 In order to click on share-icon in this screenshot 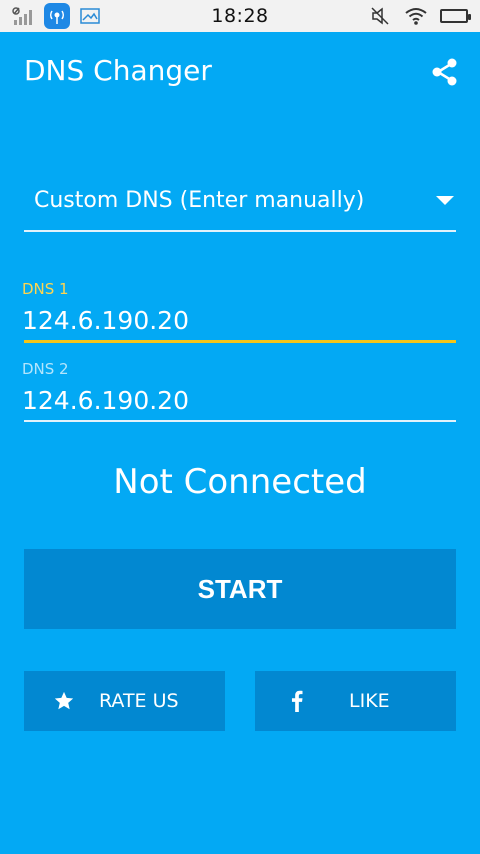, I will do `click(445, 72)`.